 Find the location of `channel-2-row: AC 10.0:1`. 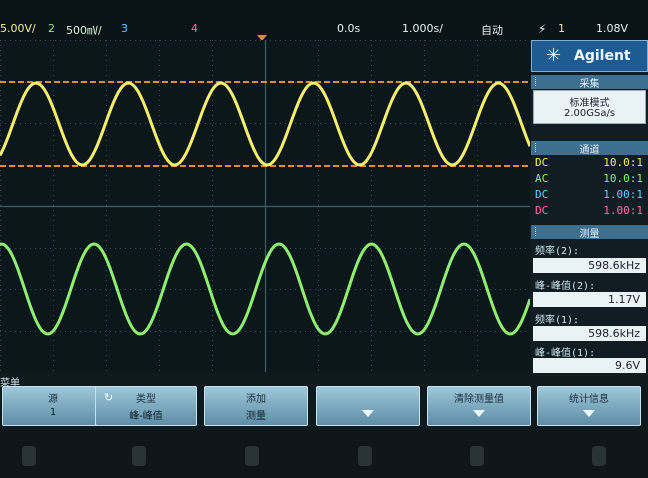

channel-2-row: AC 10.0:1 is located at coordinates (589, 179).